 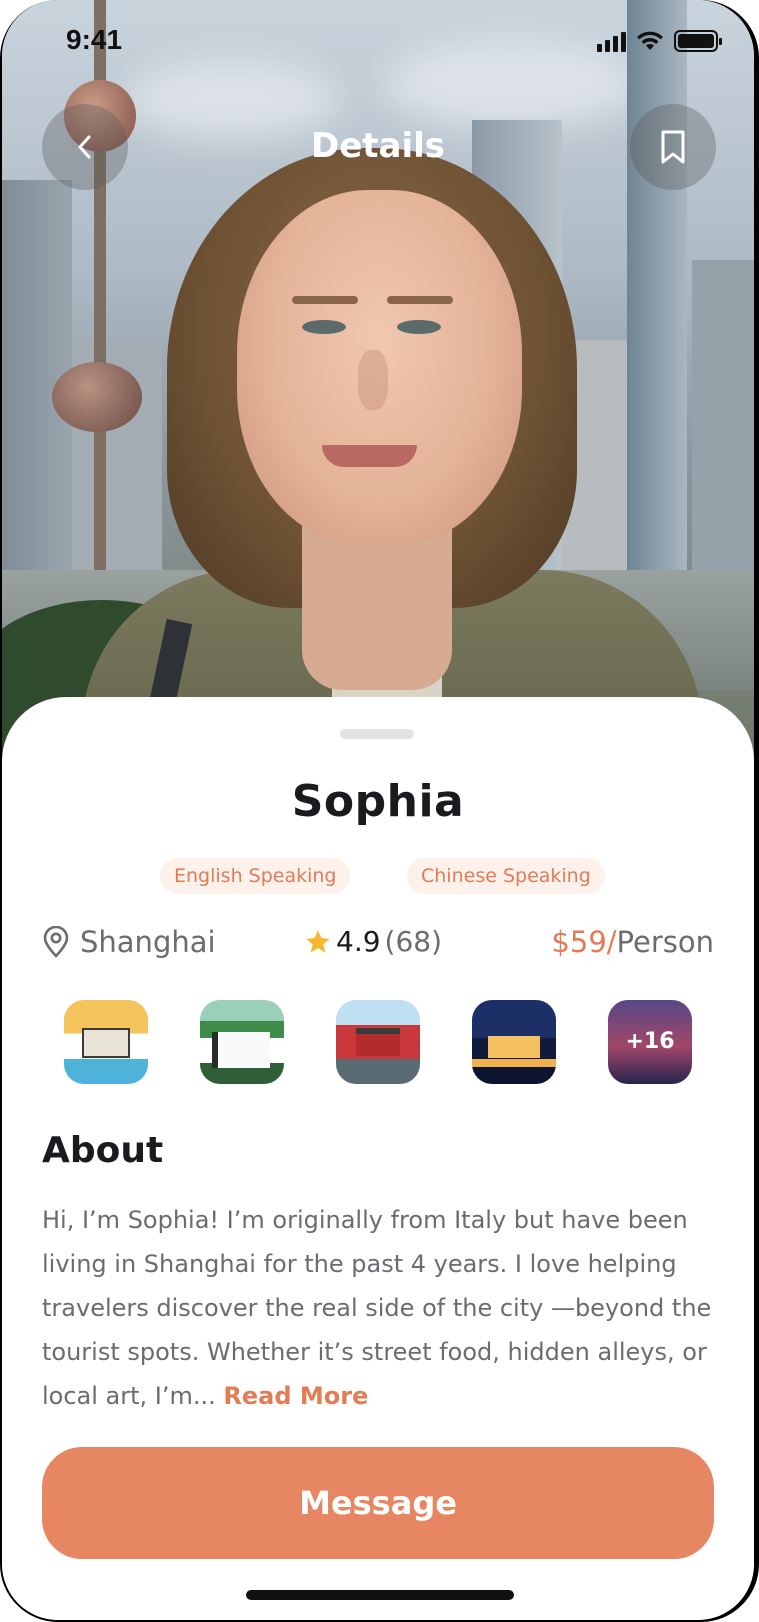 What do you see at coordinates (373, 380) in the screenshot?
I see `nose` at bounding box center [373, 380].